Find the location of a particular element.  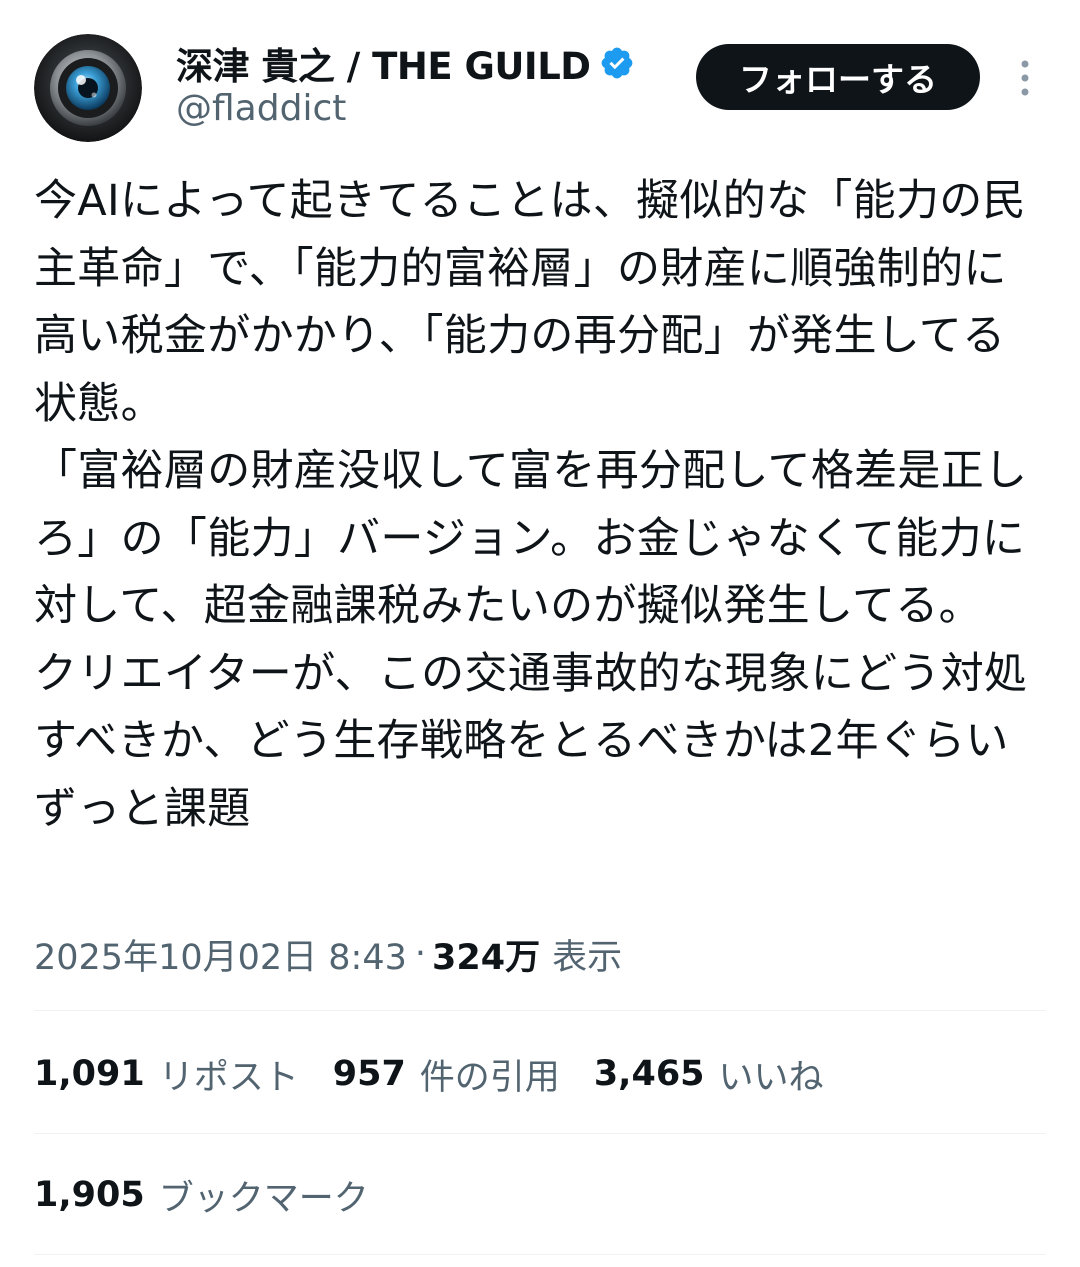

bookmark-stats-row: 1,905 ブックマーク is located at coordinates (218, 1195).